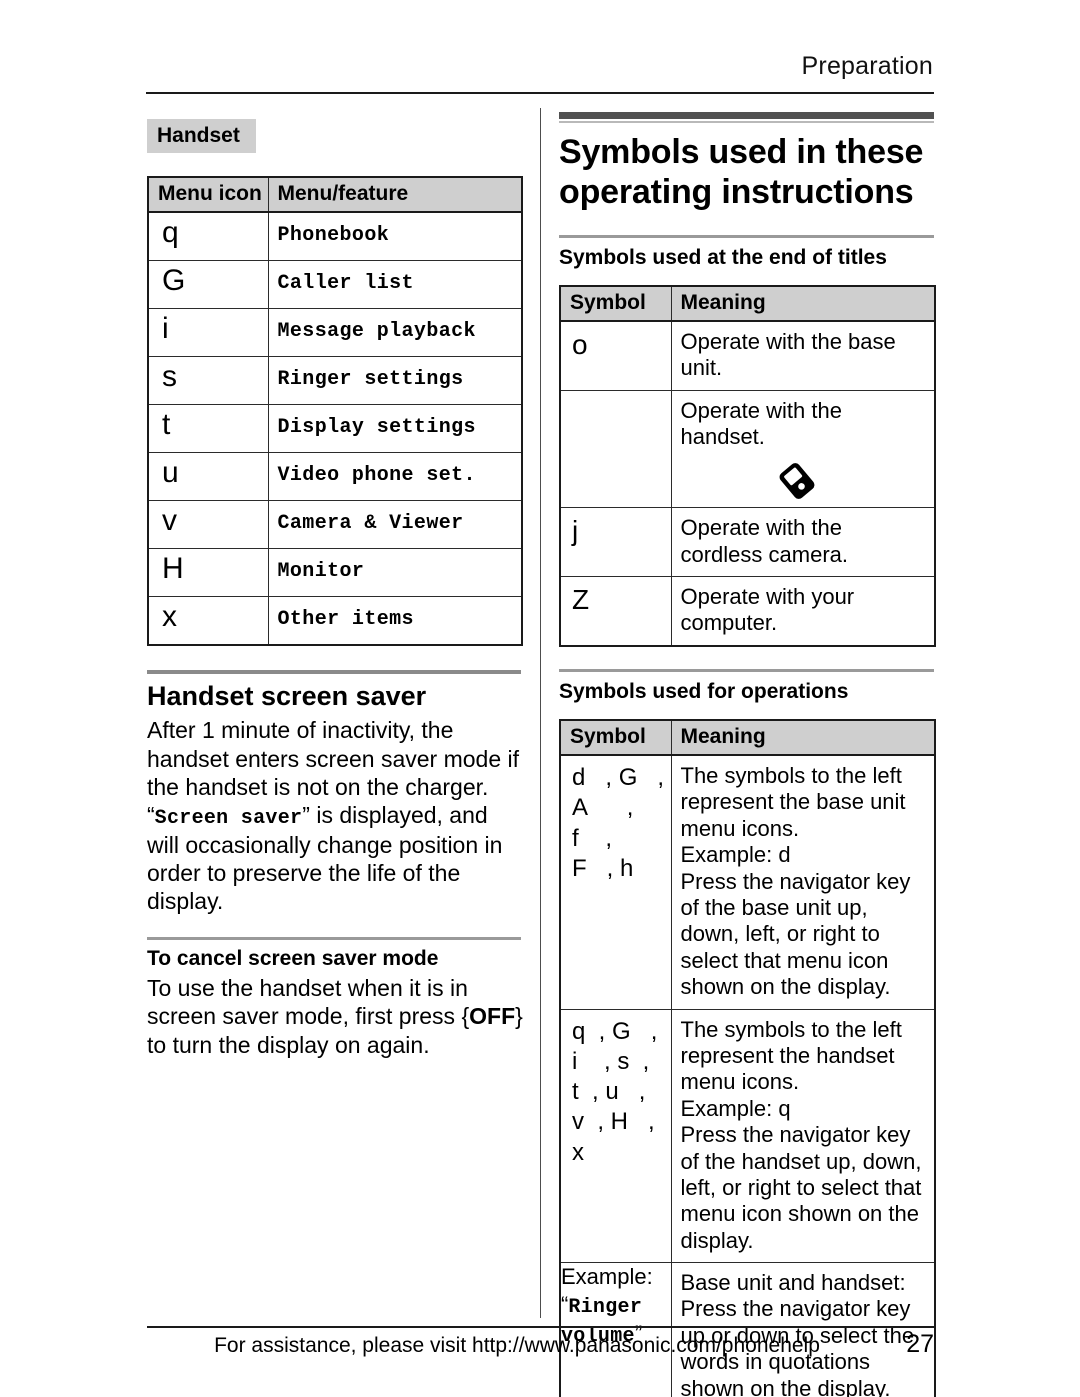  What do you see at coordinates (395, 525) in the screenshot?
I see `menu-feature-label: Camera & Viewer` at bounding box center [395, 525].